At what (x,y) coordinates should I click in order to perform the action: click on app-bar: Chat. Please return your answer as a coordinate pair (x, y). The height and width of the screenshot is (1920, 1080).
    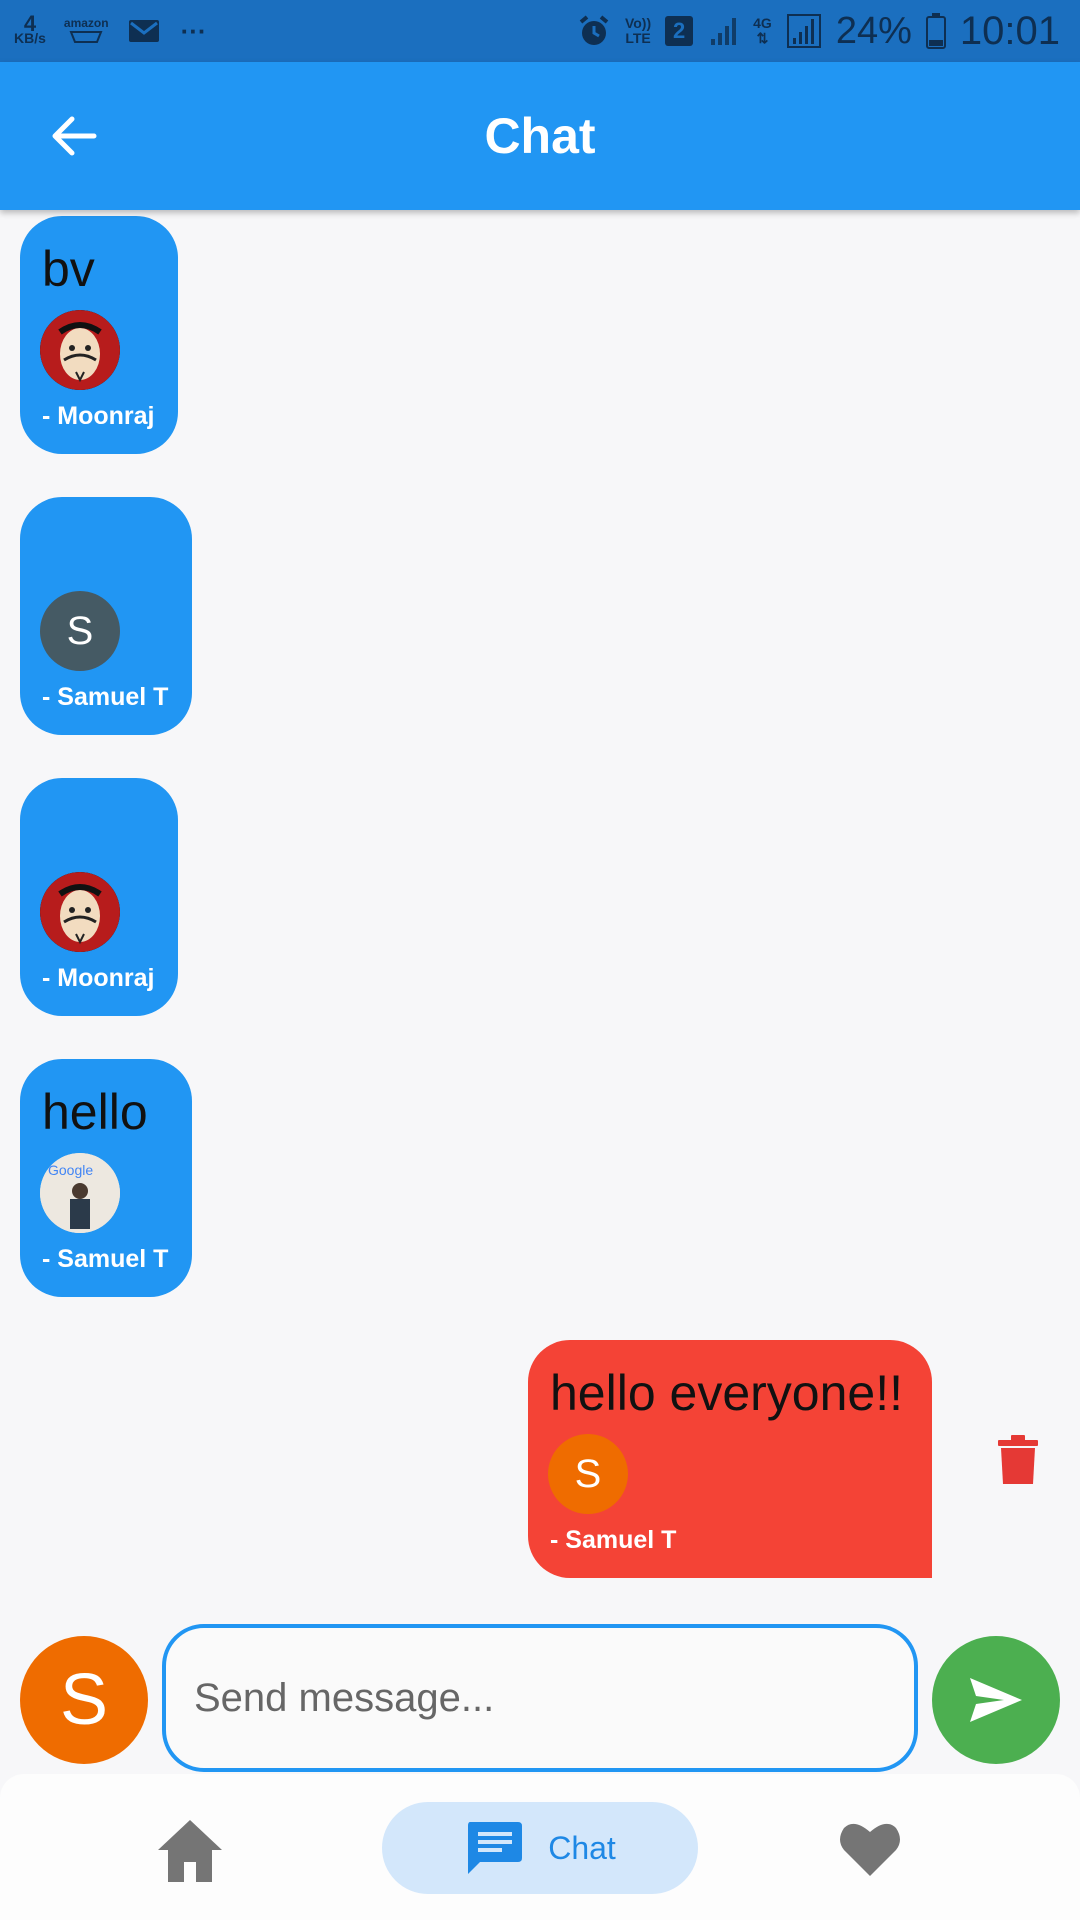
    Looking at the image, I should click on (540, 136).